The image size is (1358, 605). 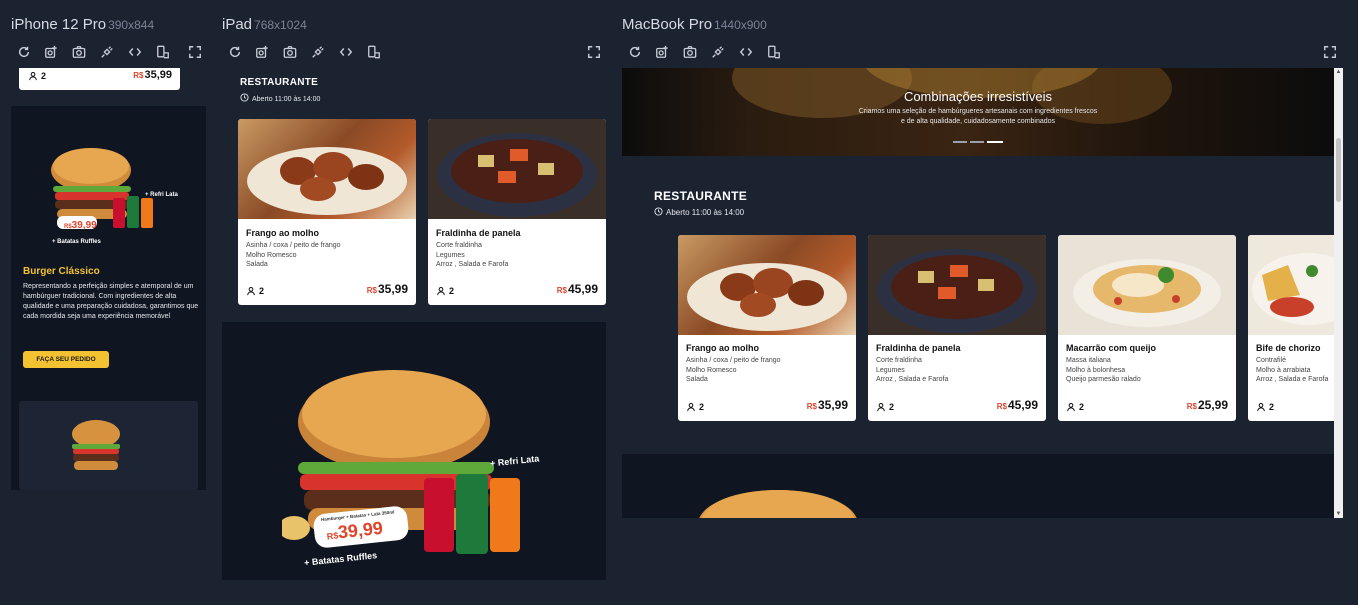 What do you see at coordinates (667, 24) in the screenshot?
I see `device-name: MacBook Pro` at bounding box center [667, 24].